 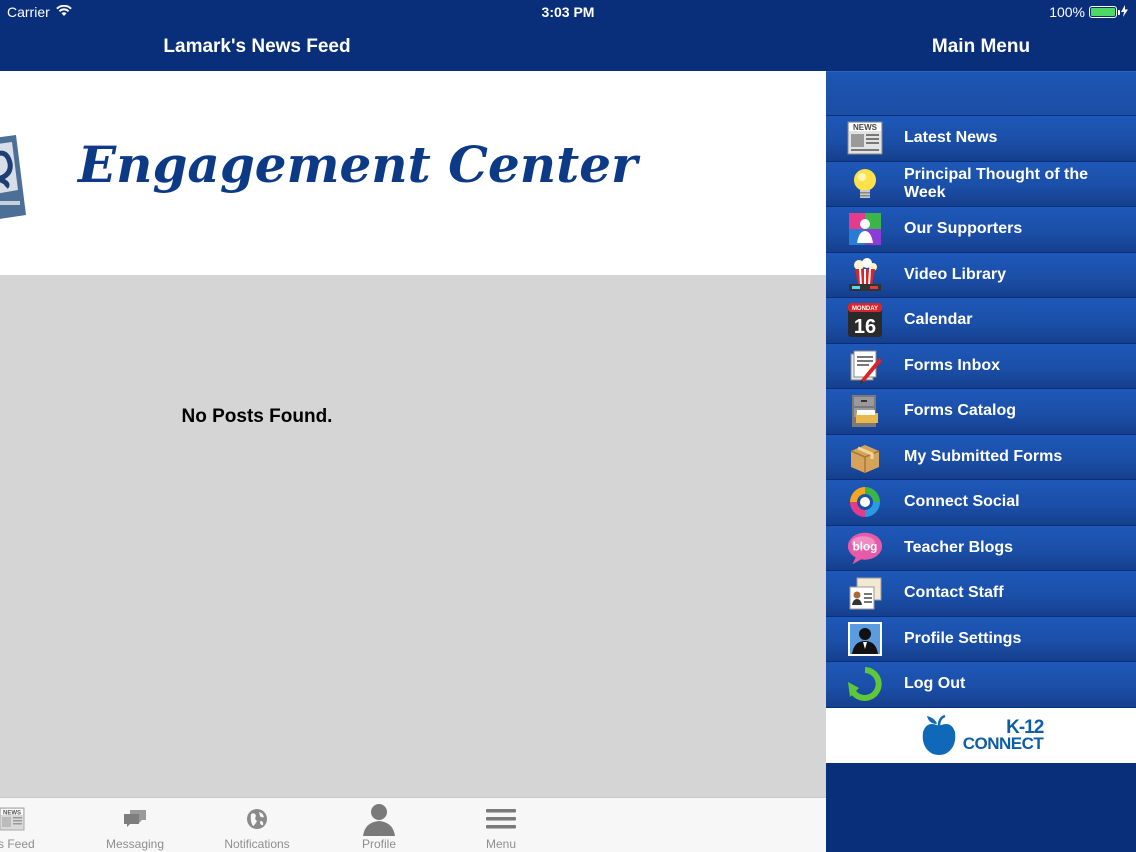 I want to click on tab-messaging: Messaging, so click(x=135, y=827).